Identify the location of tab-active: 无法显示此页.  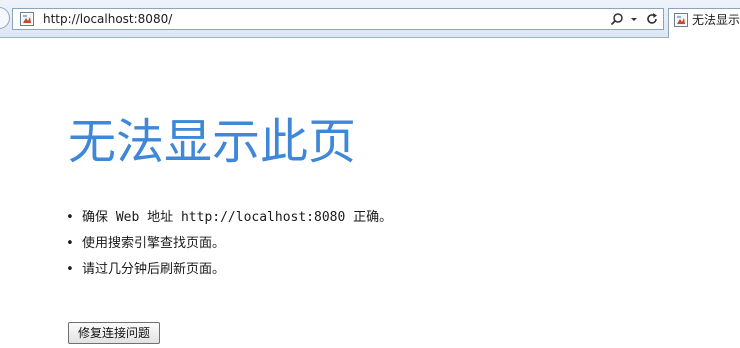
(704, 23).